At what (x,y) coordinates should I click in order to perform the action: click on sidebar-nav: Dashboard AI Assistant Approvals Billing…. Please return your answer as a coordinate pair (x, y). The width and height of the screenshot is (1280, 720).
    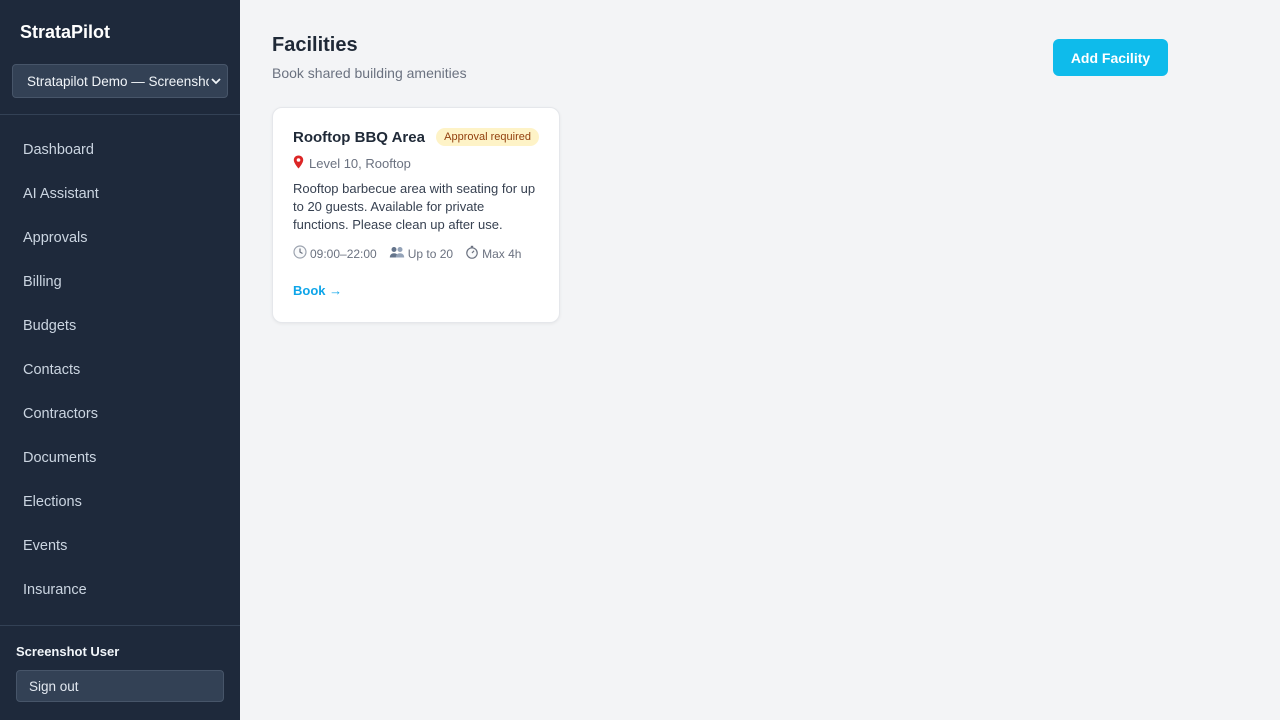
    Looking at the image, I should click on (120, 370).